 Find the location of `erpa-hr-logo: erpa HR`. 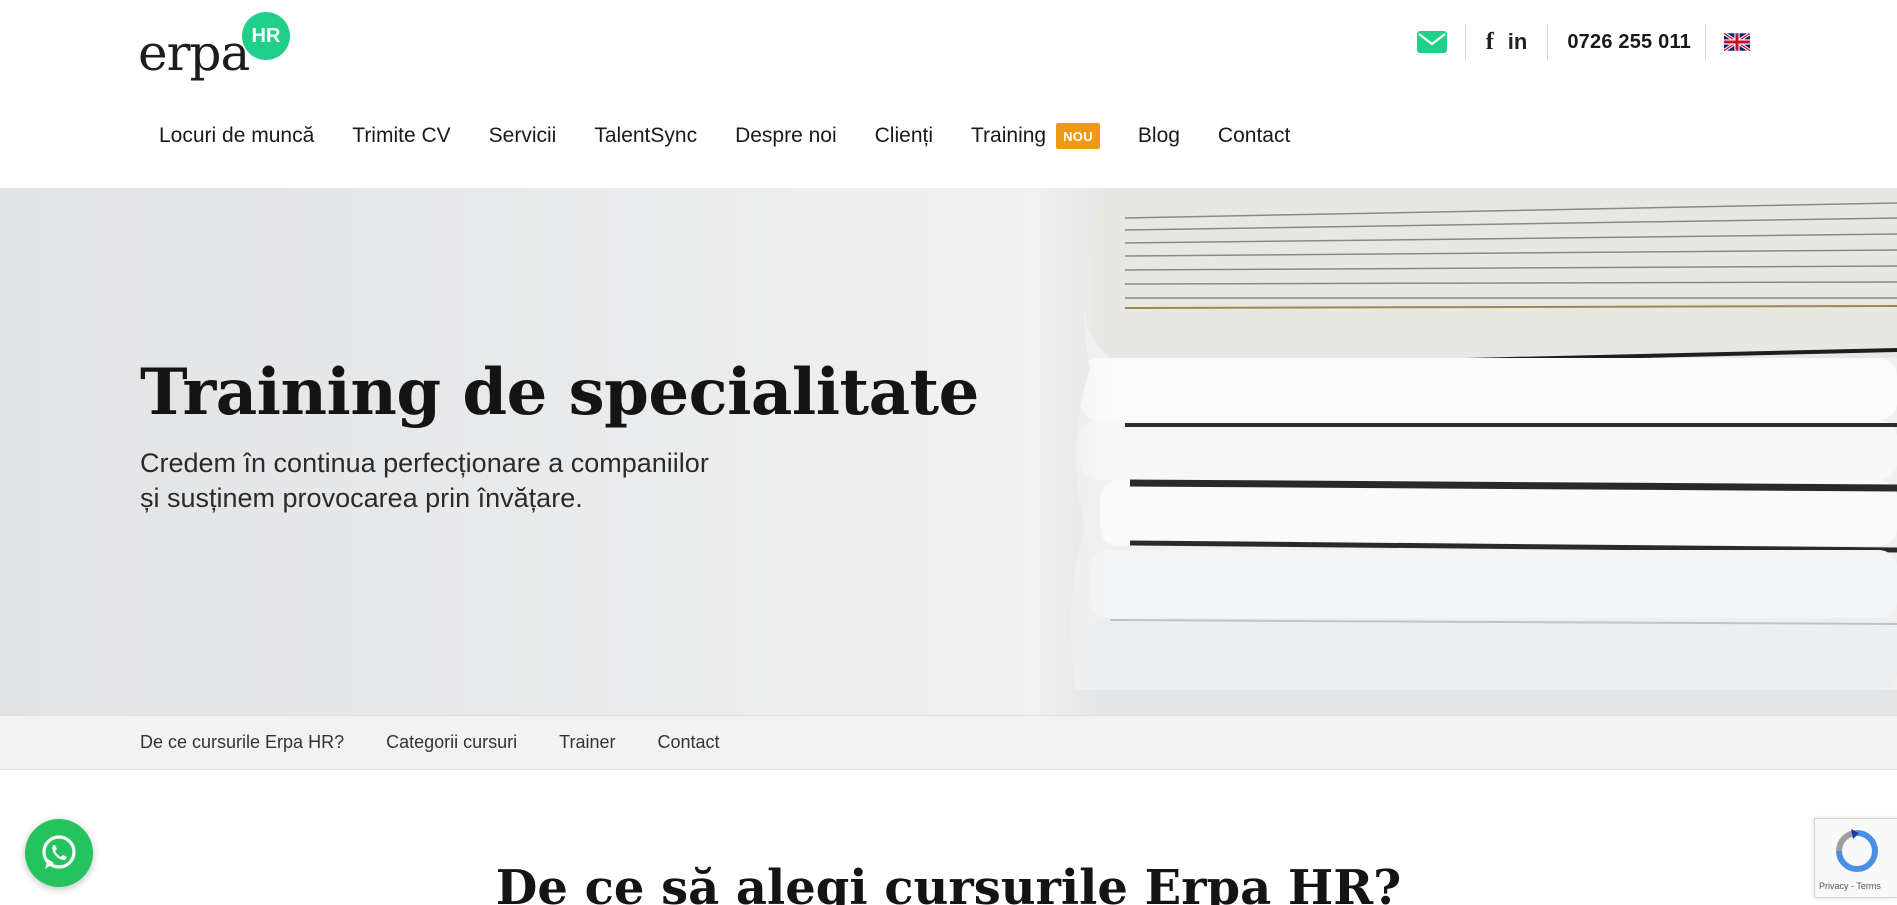

erpa-hr-logo: erpa HR is located at coordinates (218, 46).